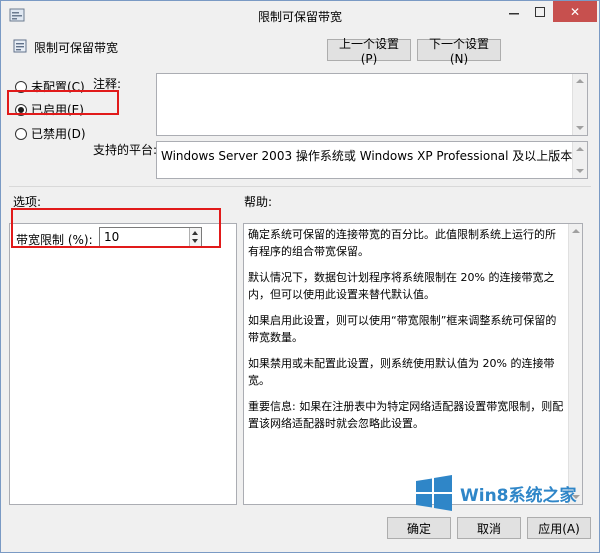 Image resolution: width=600 pixels, height=553 pixels. What do you see at coordinates (125, 150) in the screenshot?
I see `platform-label: 支持的平台:` at bounding box center [125, 150].